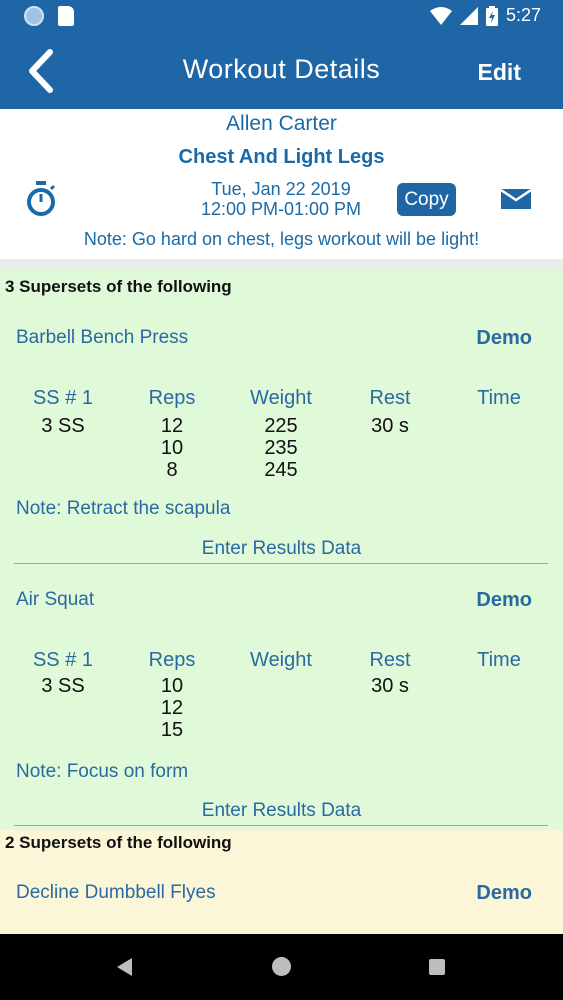 Image resolution: width=563 pixels, height=1000 pixels. I want to click on edit-button: Edit, so click(499, 72).